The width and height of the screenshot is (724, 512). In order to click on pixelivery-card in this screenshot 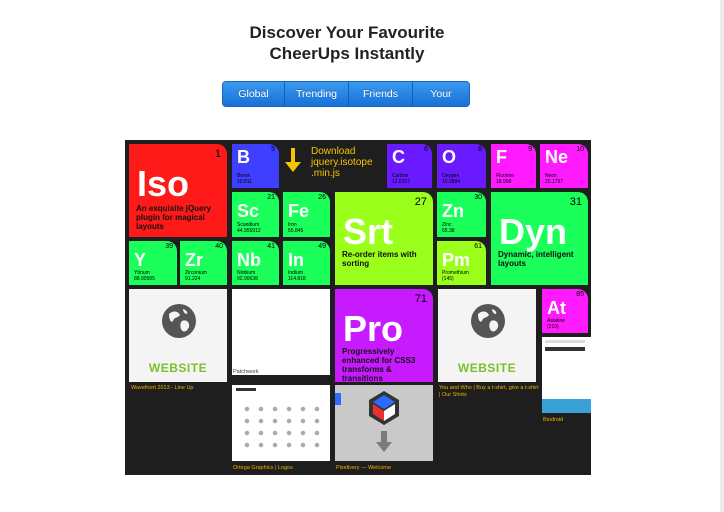, I will do `click(384, 423)`.